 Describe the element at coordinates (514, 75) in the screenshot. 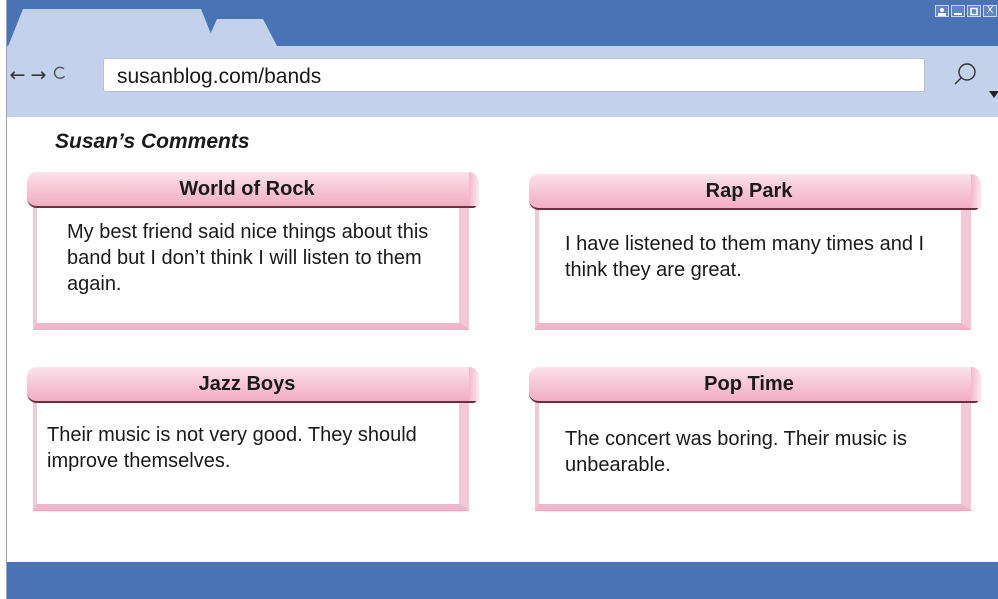

I see `address-bar: susanblog.com/bands` at that location.